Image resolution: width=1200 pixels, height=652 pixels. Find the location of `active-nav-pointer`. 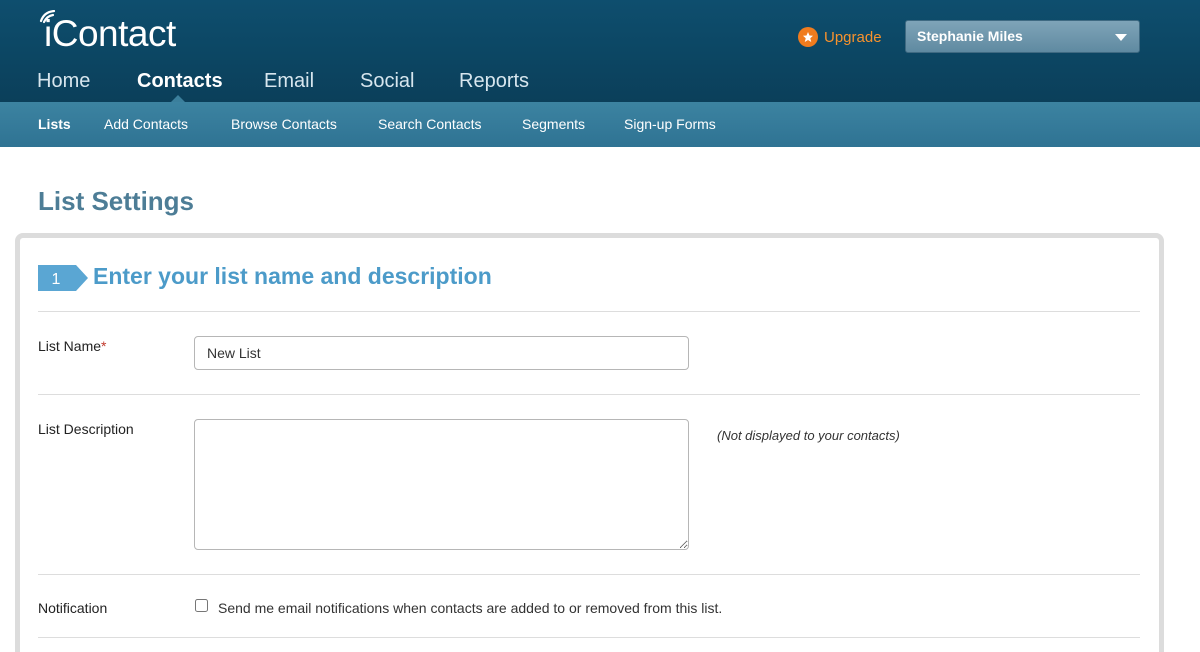

active-nav-pointer is located at coordinates (178, 98).